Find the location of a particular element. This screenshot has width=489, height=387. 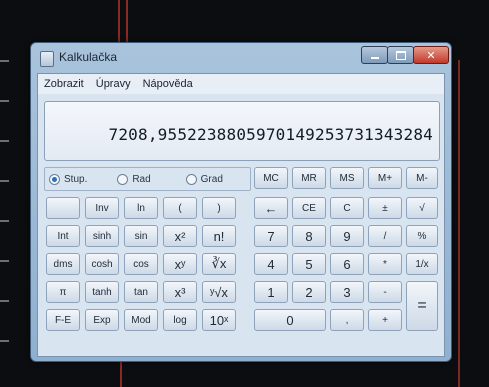

maximize-icon is located at coordinates (400, 55).